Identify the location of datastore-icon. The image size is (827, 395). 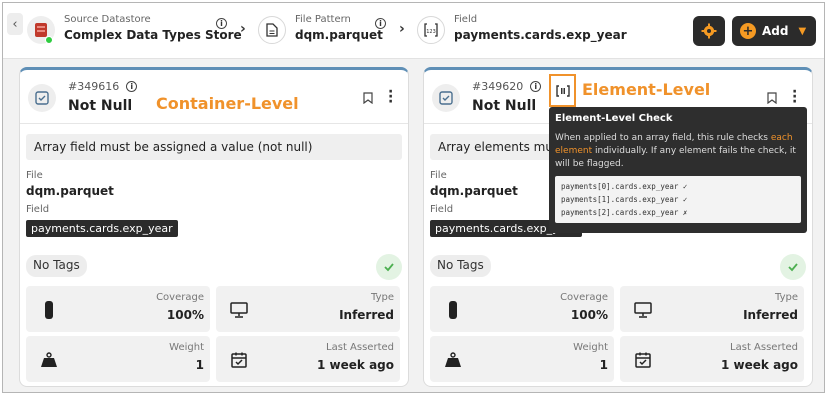
(41, 30).